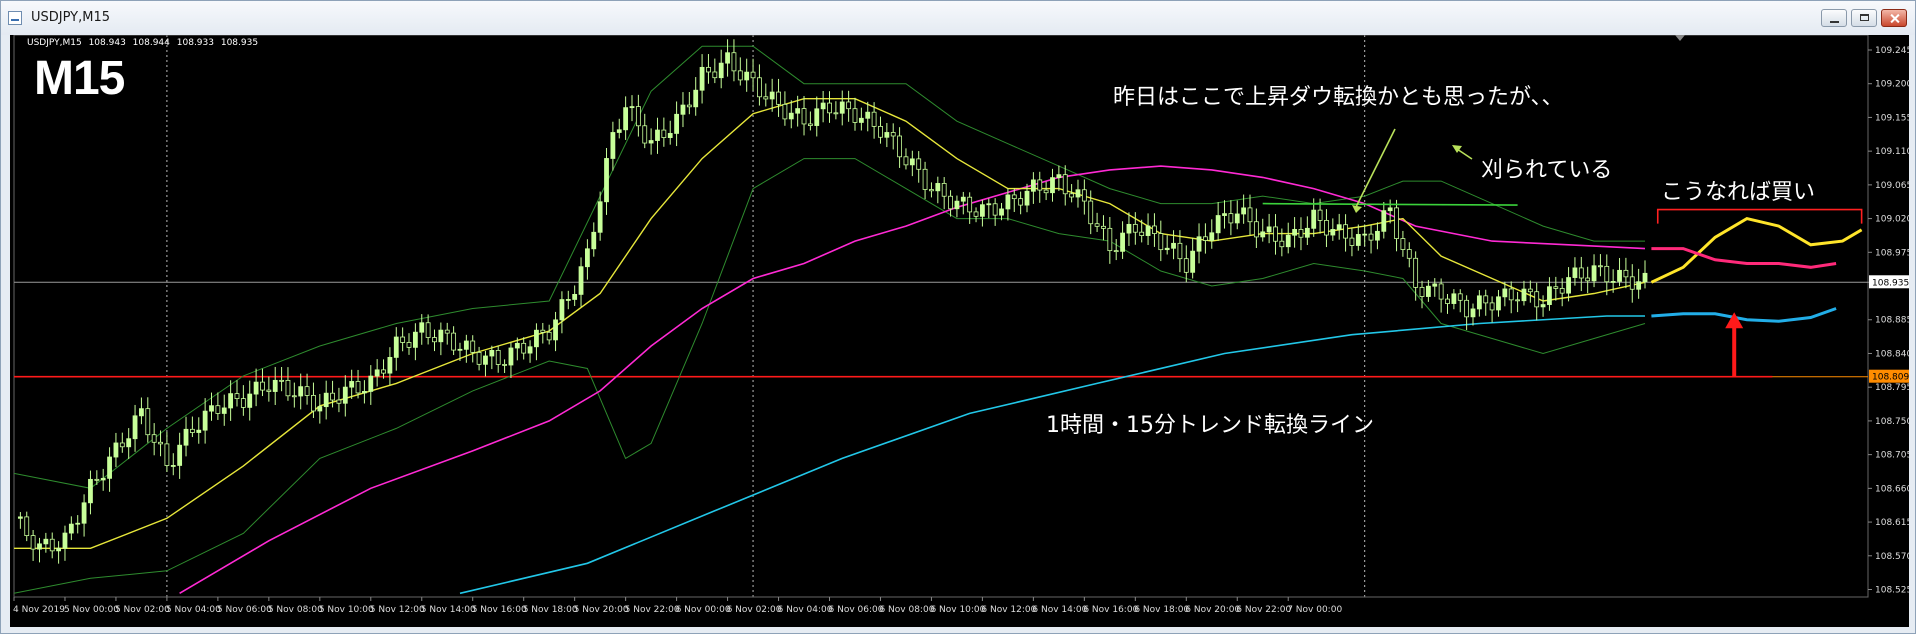 Image resolution: width=1916 pixels, height=634 pixels. What do you see at coordinates (1834, 18) in the screenshot?
I see `minimize-button` at bounding box center [1834, 18].